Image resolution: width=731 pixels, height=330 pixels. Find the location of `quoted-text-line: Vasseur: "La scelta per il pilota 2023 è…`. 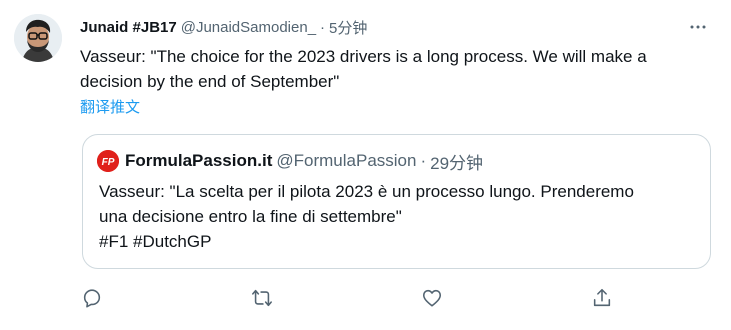

quoted-text-line: Vasseur: "La scelta per il pilota 2023 è… is located at coordinates (366, 191).